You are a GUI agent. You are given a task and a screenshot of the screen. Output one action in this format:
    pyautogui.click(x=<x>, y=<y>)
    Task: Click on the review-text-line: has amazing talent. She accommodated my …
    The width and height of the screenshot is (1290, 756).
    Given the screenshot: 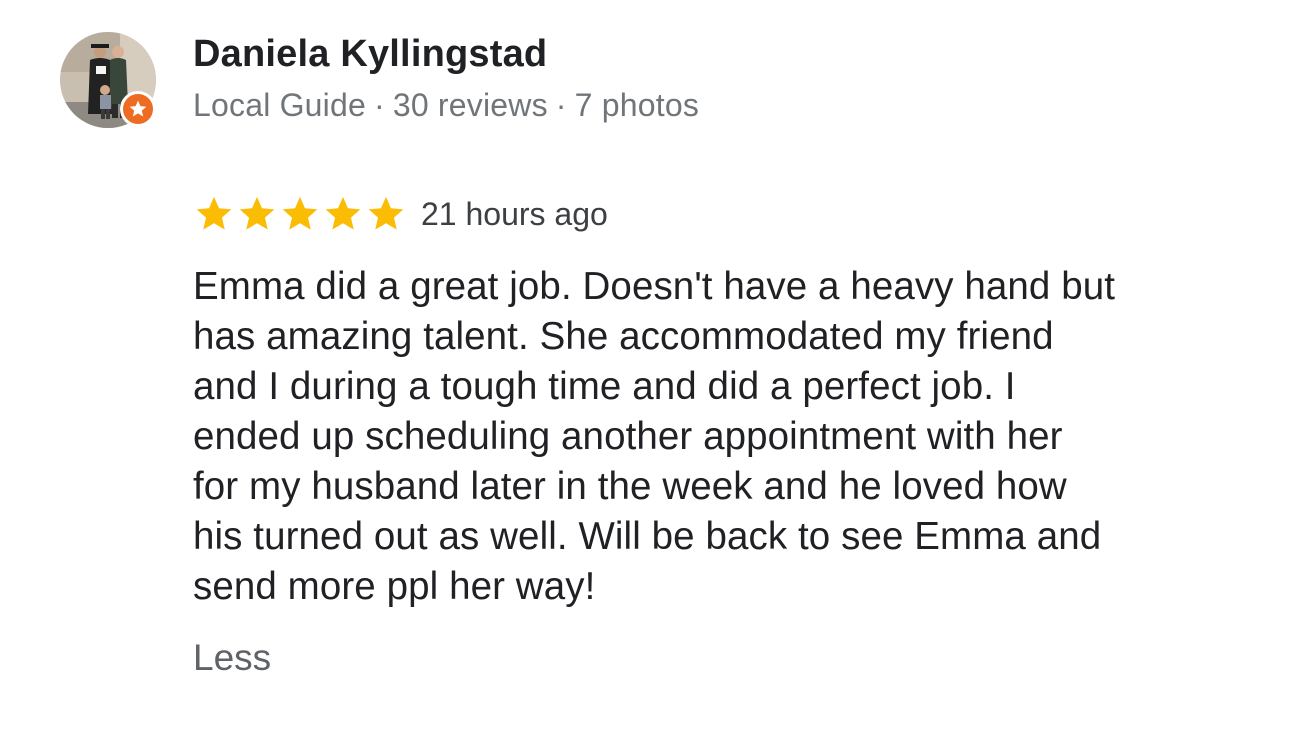 What is the action you would take?
    pyautogui.click(x=623, y=336)
    